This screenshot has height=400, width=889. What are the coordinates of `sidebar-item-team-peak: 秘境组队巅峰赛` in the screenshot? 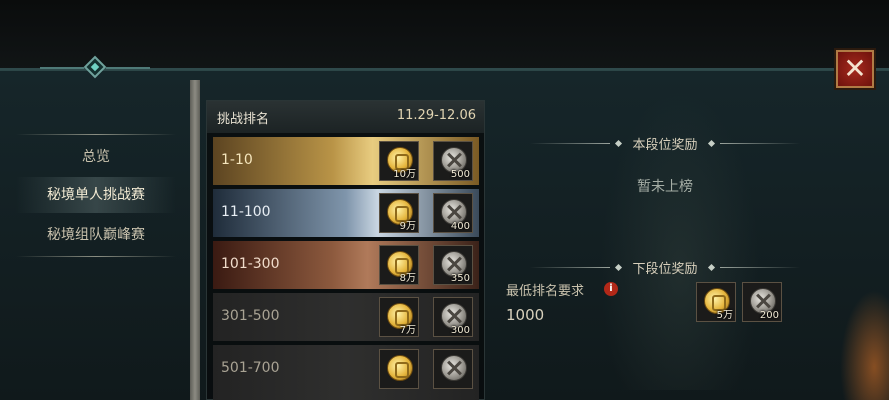 It's located at (96, 235).